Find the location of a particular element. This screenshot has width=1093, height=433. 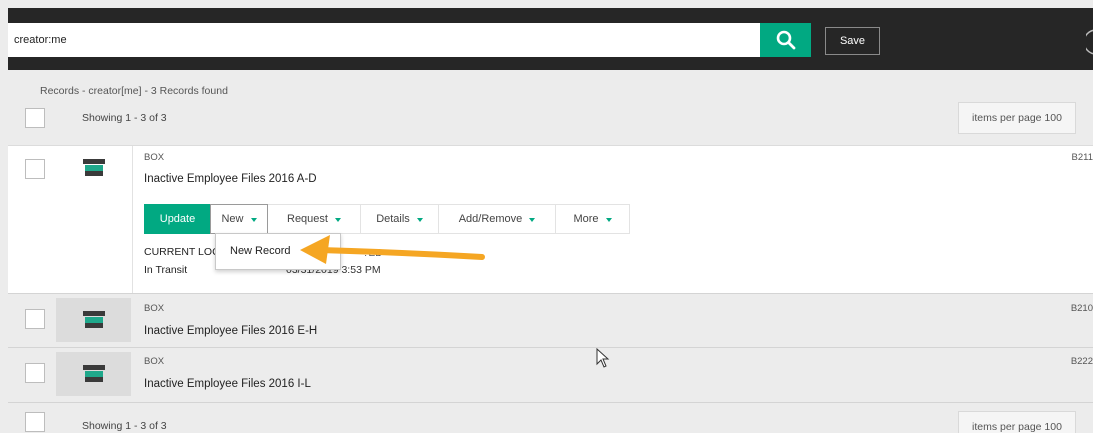

add-remove-menu-button: Add/Remove is located at coordinates (497, 219).